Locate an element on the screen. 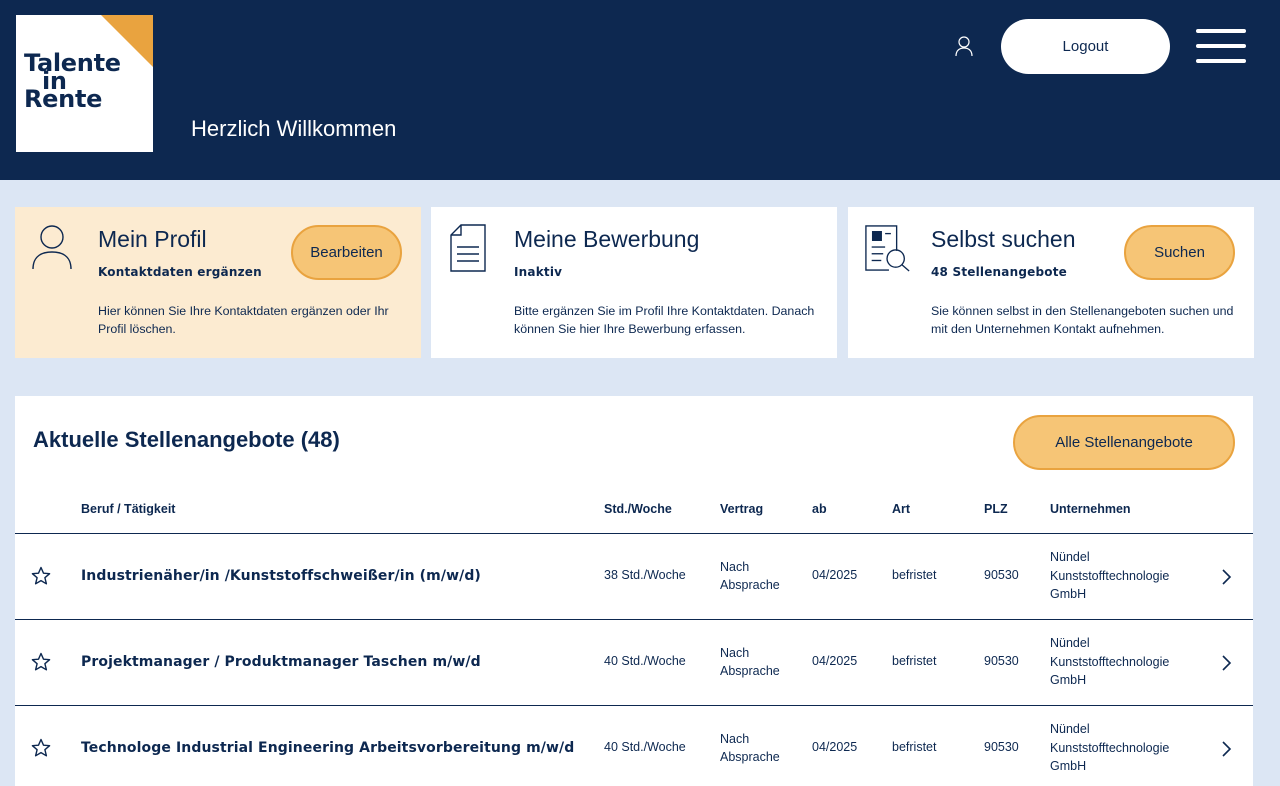 This screenshot has height=786, width=1280. column-header-contract: Vertrag is located at coordinates (741, 509).